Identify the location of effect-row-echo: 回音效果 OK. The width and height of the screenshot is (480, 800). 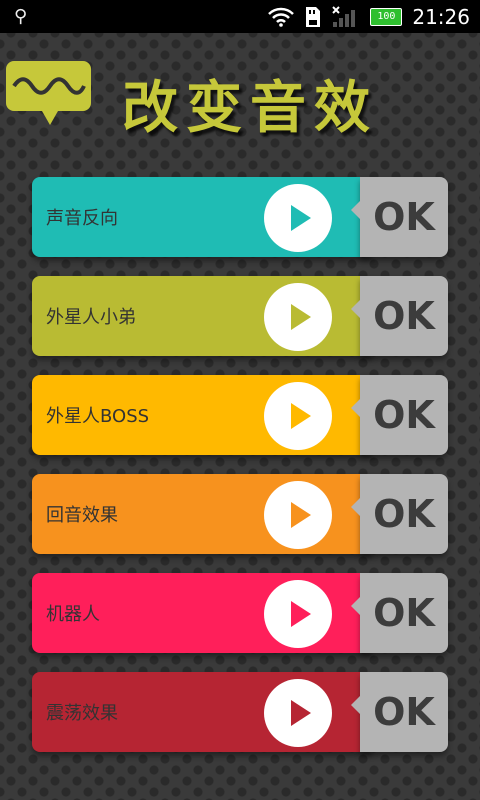
(240, 514).